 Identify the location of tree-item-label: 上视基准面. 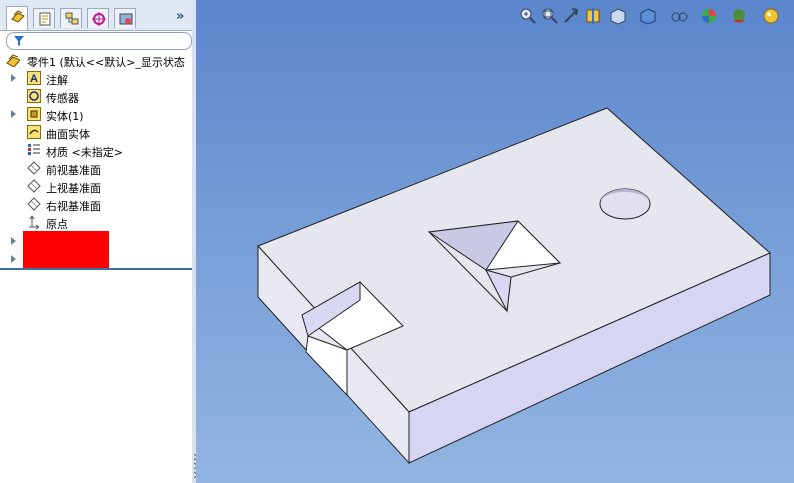
(73, 188).